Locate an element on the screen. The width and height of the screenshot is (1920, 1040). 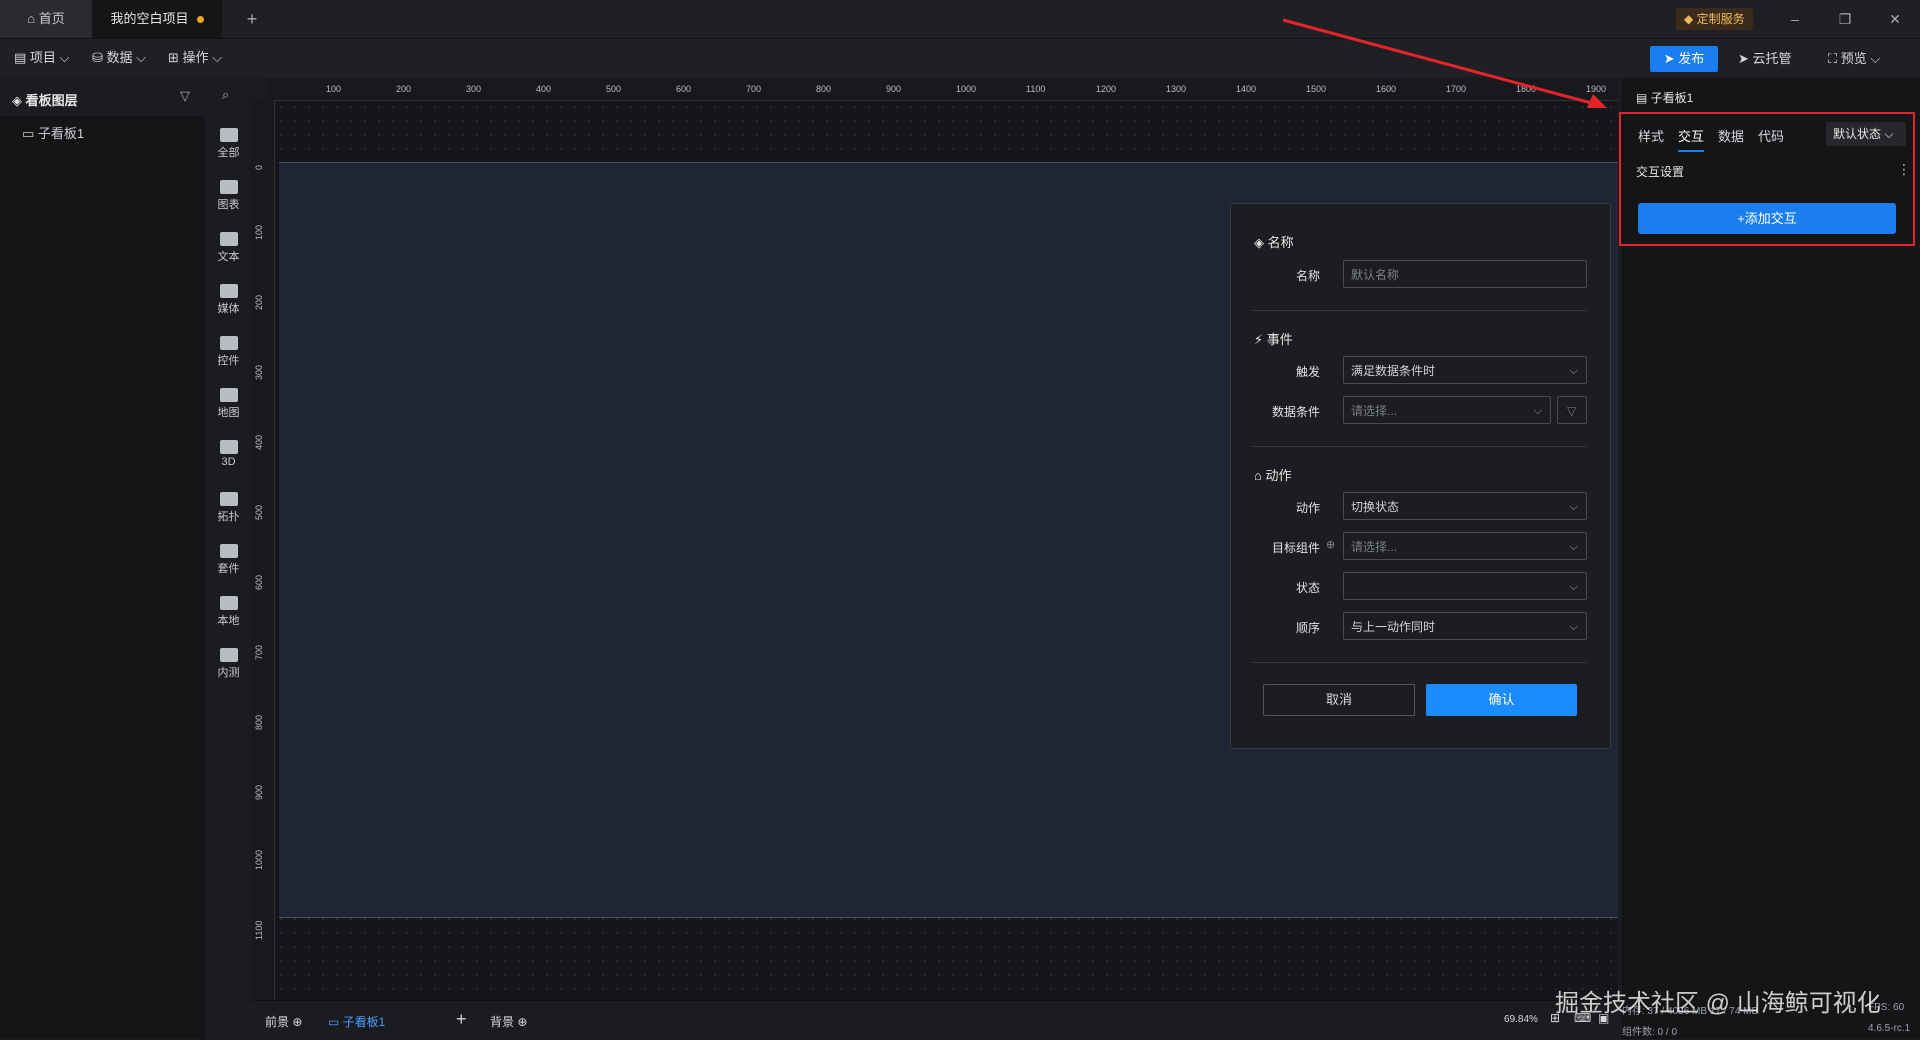
component-category: 控件 is located at coordinates (228, 352).